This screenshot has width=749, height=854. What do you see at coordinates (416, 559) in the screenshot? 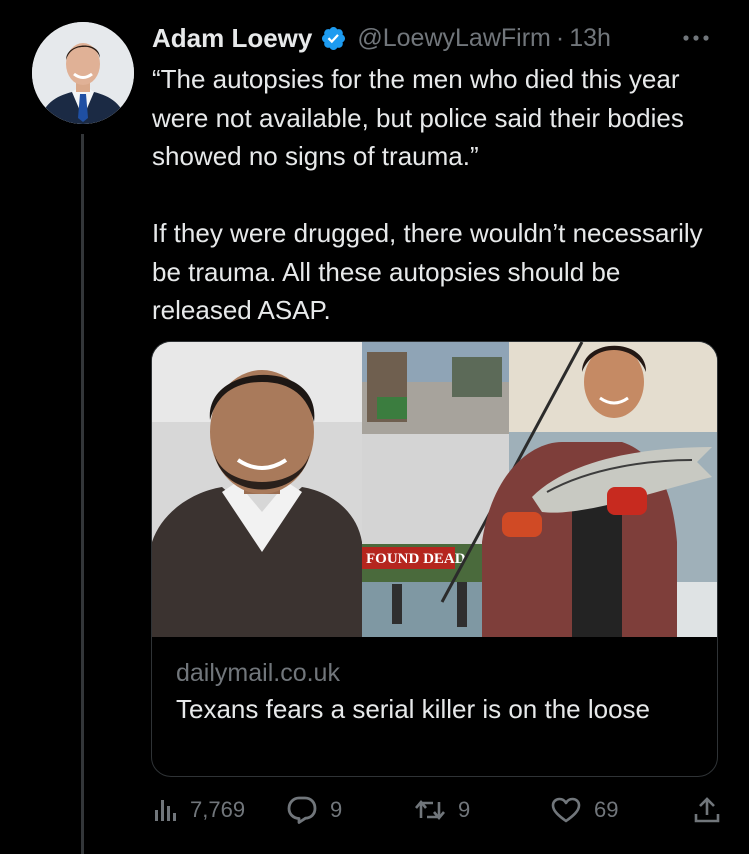
I see `found-dead-label: FOUND DEAD` at bounding box center [416, 559].